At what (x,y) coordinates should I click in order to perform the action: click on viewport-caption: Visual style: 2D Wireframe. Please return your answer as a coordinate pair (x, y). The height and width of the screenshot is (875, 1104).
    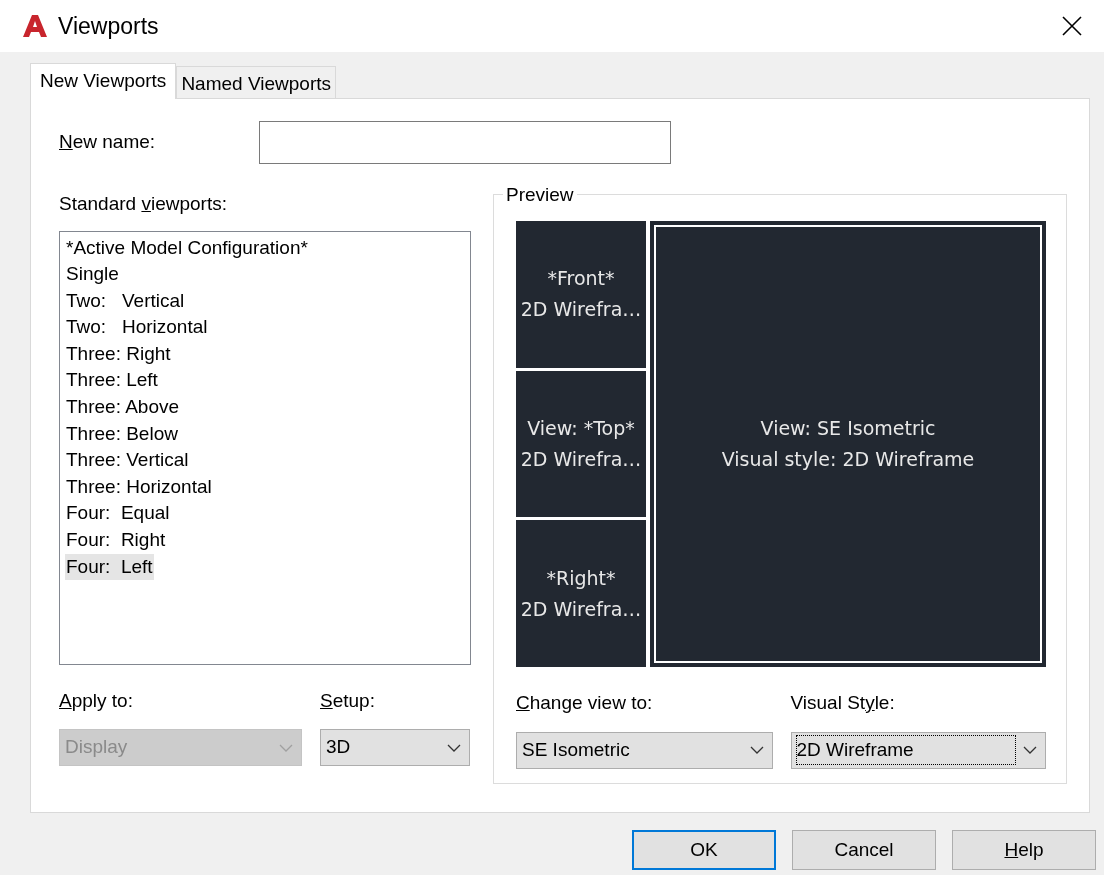
    Looking at the image, I should click on (848, 459).